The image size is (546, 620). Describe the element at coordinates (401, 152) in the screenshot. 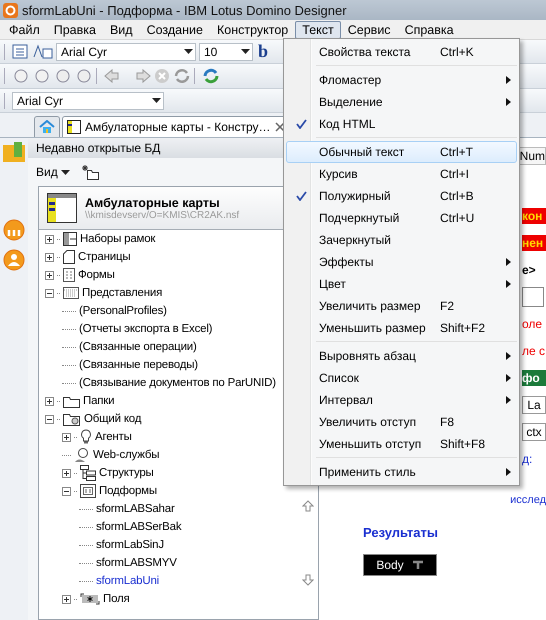

I see `menu-item: Обычный текст Ctrl+T` at that location.